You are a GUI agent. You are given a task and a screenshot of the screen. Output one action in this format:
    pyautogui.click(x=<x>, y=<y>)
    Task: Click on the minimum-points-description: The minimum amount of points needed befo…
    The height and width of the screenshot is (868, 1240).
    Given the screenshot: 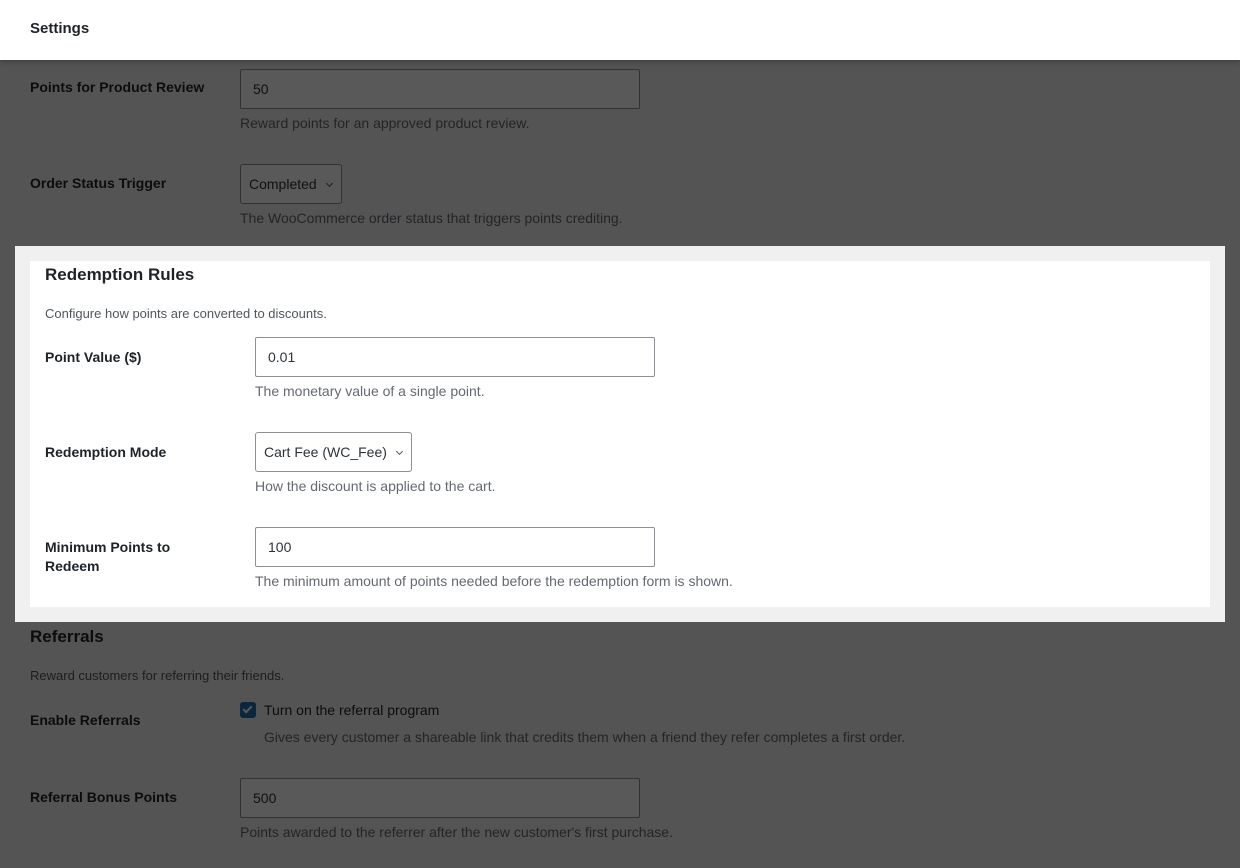 What is the action you would take?
    pyautogui.click(x=494, y=581)
    